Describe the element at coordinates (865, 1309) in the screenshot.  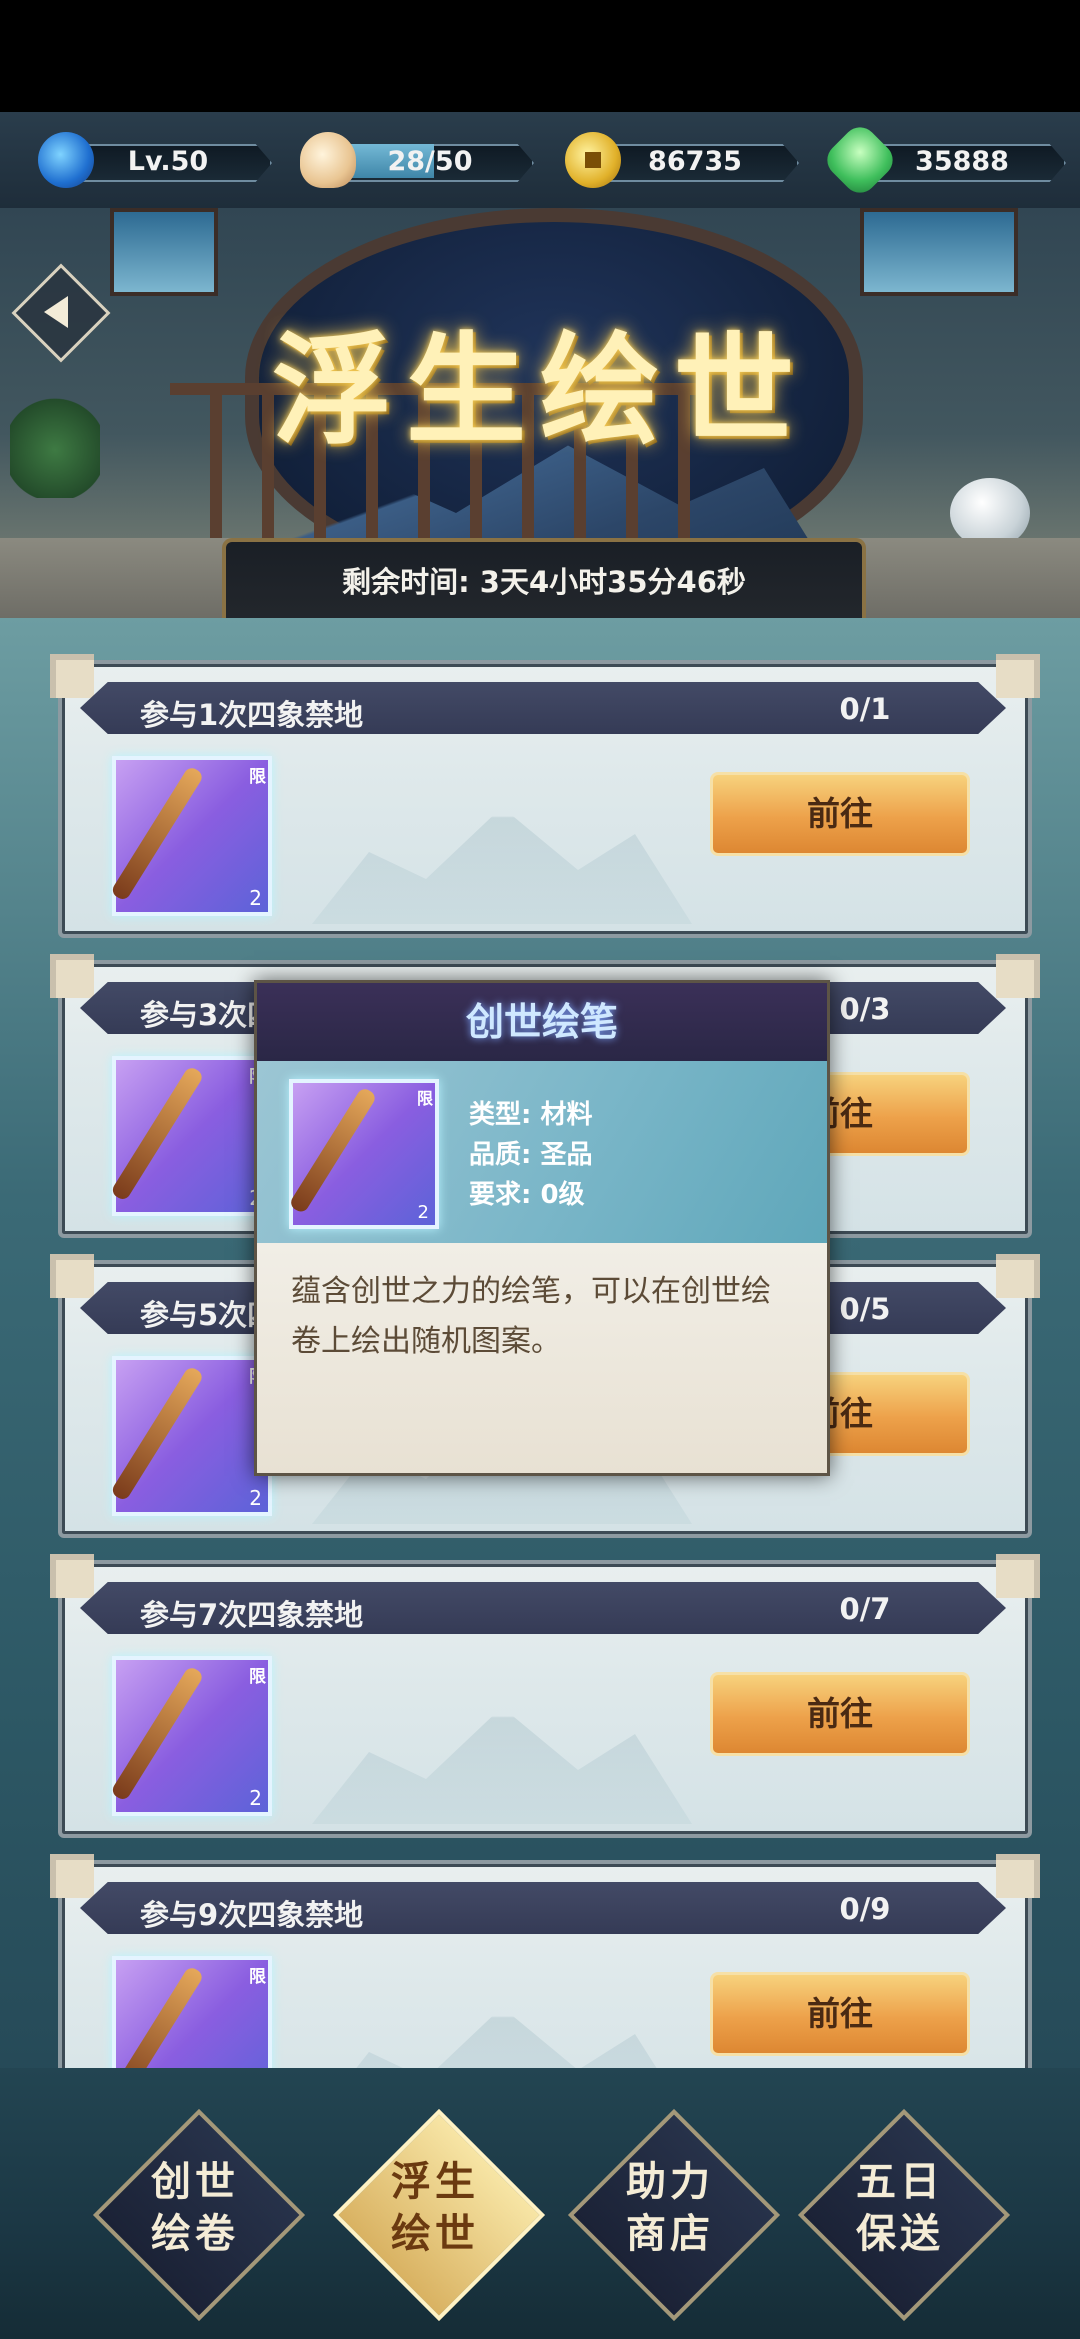
I see `task-progress: 0/5` at that location.